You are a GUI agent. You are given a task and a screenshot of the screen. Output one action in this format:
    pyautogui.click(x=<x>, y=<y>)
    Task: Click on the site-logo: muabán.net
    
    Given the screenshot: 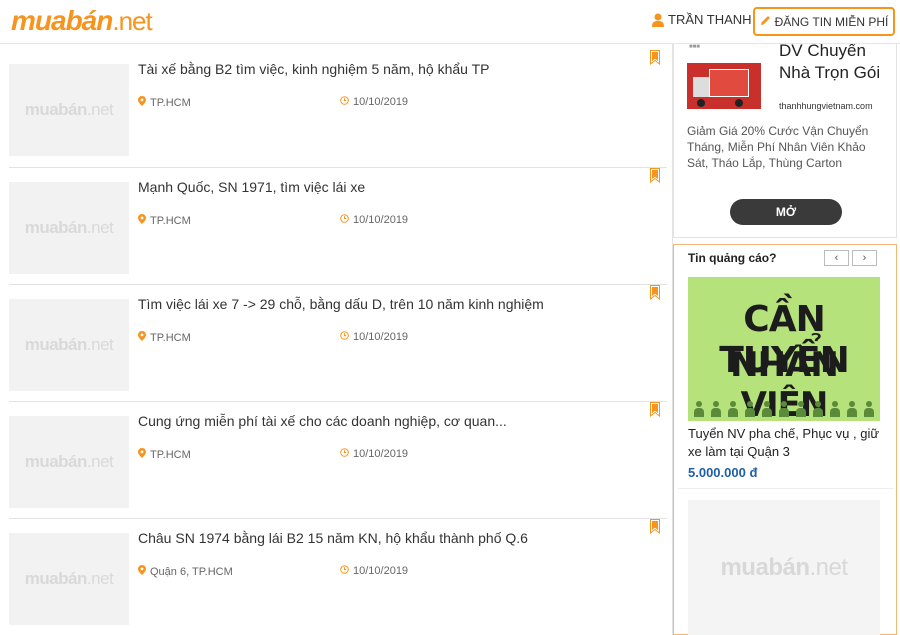 What is the action you would take?
    pyautogui.click(x=82, y=21)
    